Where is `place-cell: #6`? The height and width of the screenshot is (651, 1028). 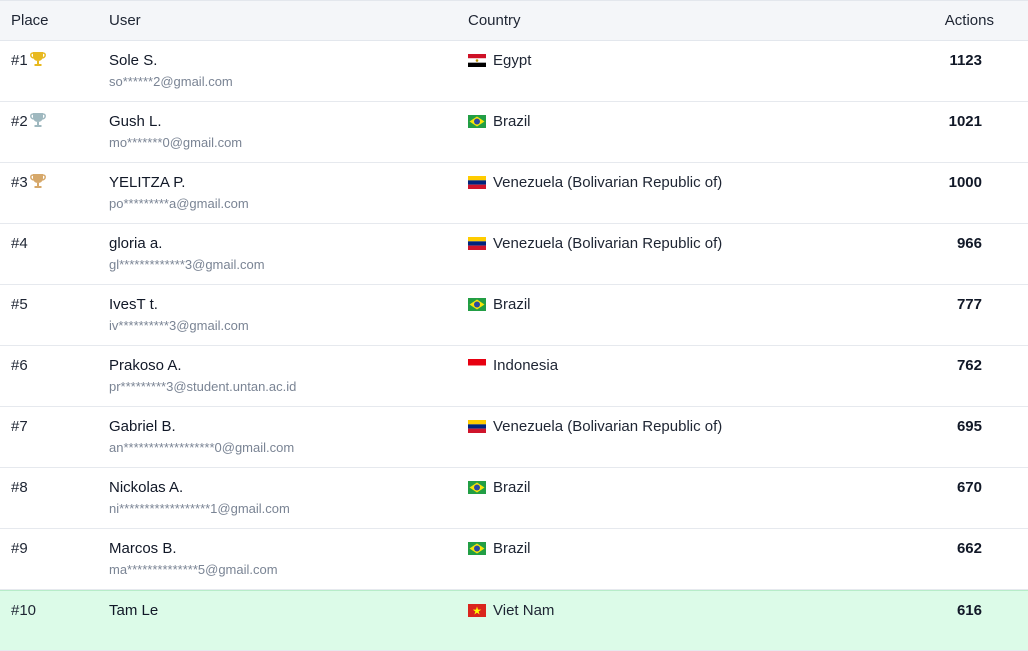 place-cell: #6 is located at coordinates (19, 365).